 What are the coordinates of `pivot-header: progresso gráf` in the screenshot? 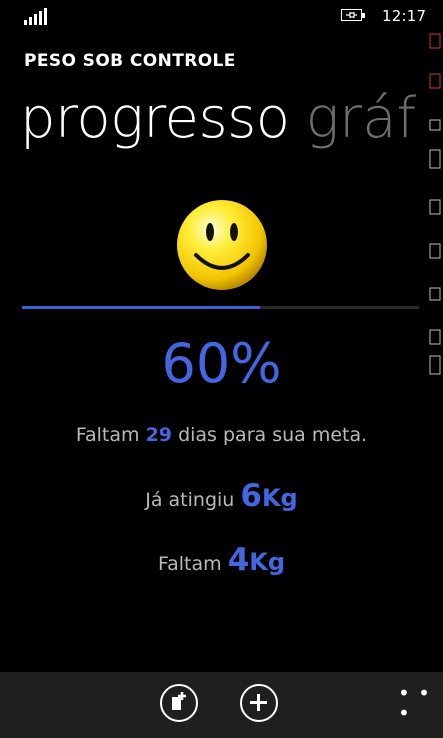 It's located at (209, 122).